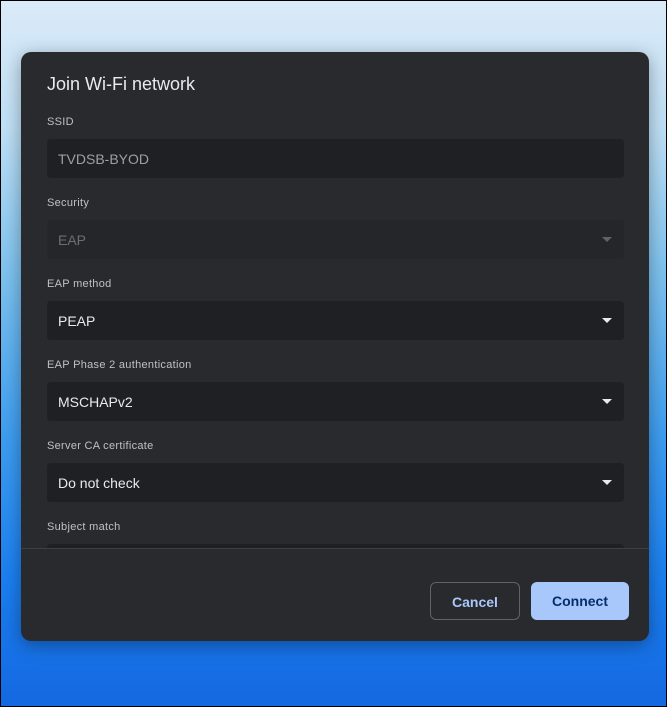  What do you see at coordinates (119, 365) in the screenshot?
I see `phase2-label: EAP Phase 2 authentication` at bounding box center [119, 365].